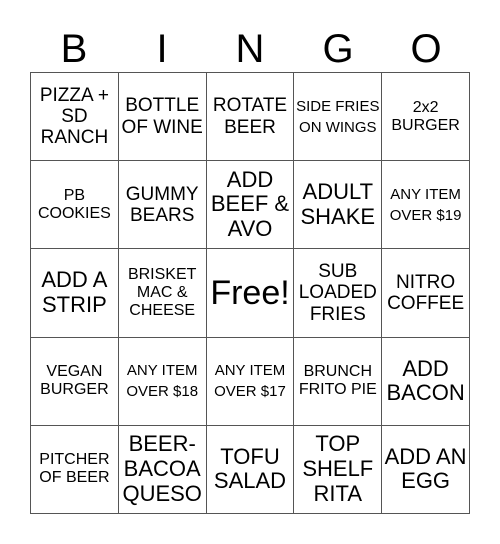 This screenshot has height=544, width=500. I want to click on bingo-cell: ADD AN EGG, so click(426, 469).